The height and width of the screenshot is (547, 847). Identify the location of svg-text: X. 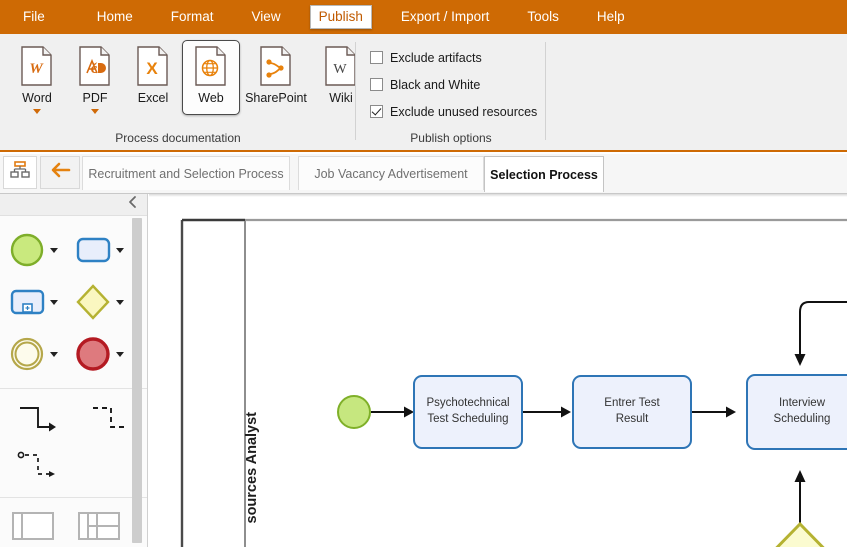
(152, 68).